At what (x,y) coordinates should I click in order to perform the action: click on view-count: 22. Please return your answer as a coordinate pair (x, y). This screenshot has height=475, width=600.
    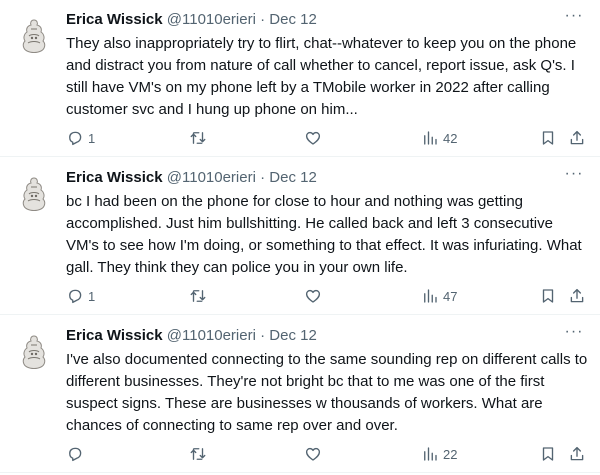
    Looking at the image, I should click on (450, 454).